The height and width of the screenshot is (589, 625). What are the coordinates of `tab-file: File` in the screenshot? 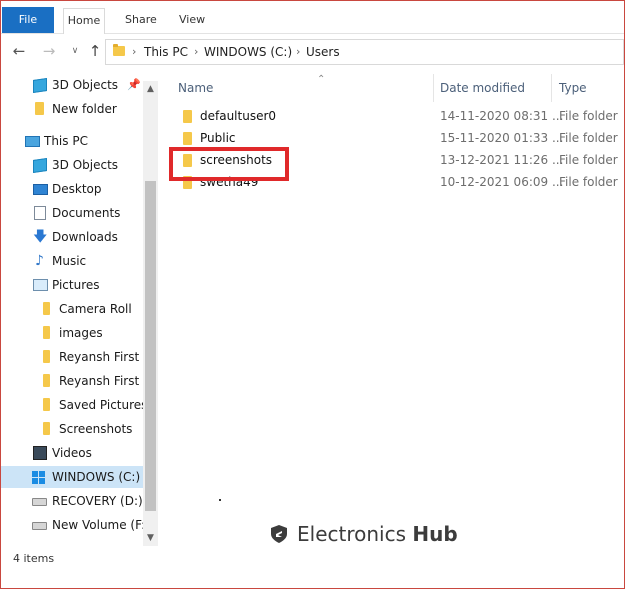 It's located at (28, 20).